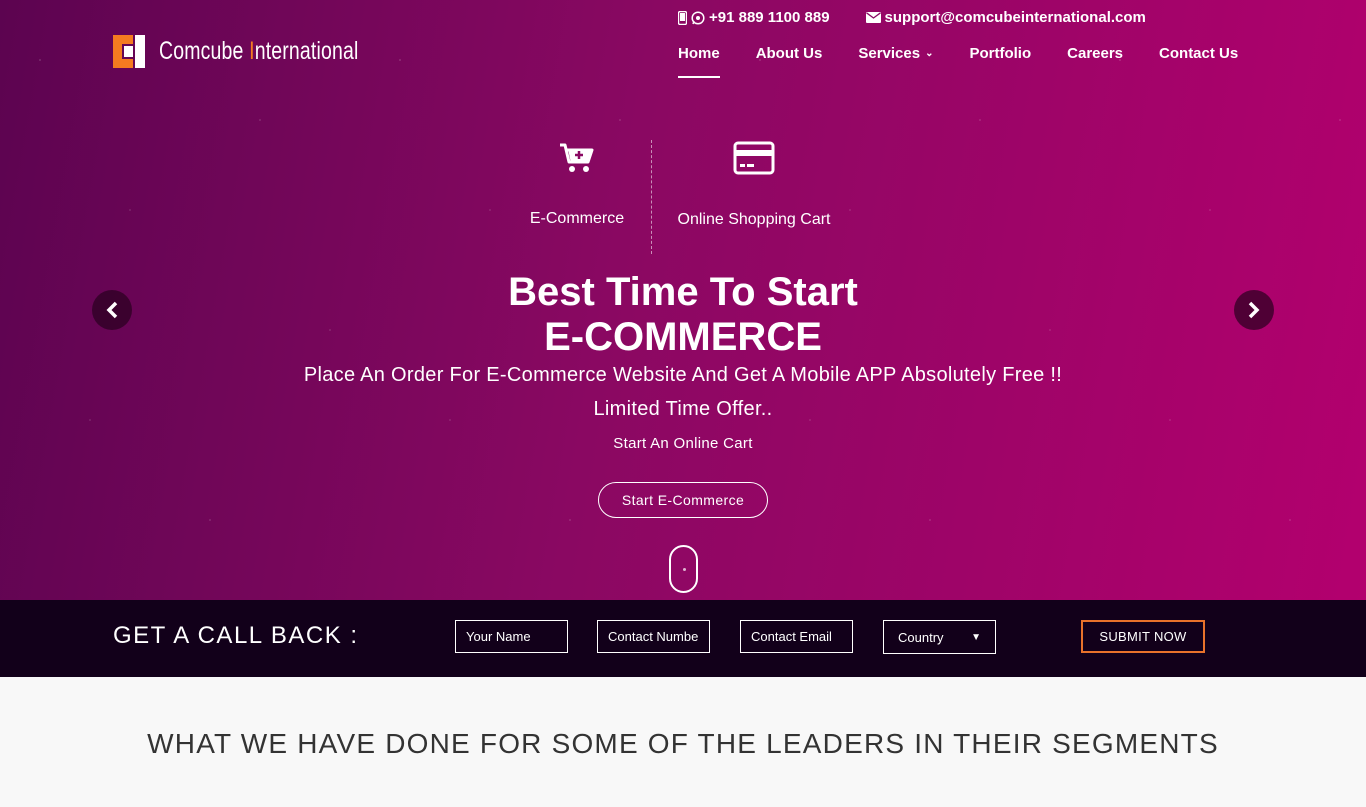  Describe the element at coordinates (754, 183) in the screenshot. I see `feature-shopping-cart: Online Shopping Cart` at that location.